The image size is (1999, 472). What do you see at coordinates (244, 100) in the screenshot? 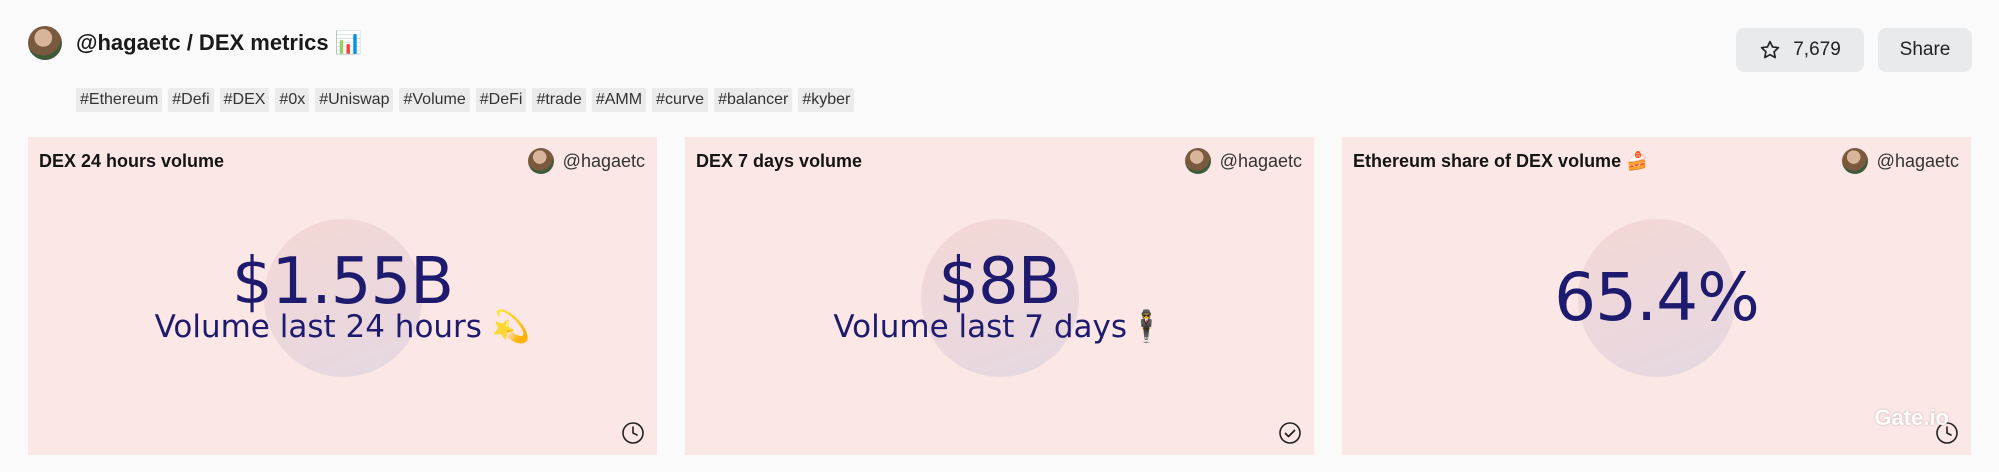
I see `tag: #DEX` at bounding box center [244, 100].